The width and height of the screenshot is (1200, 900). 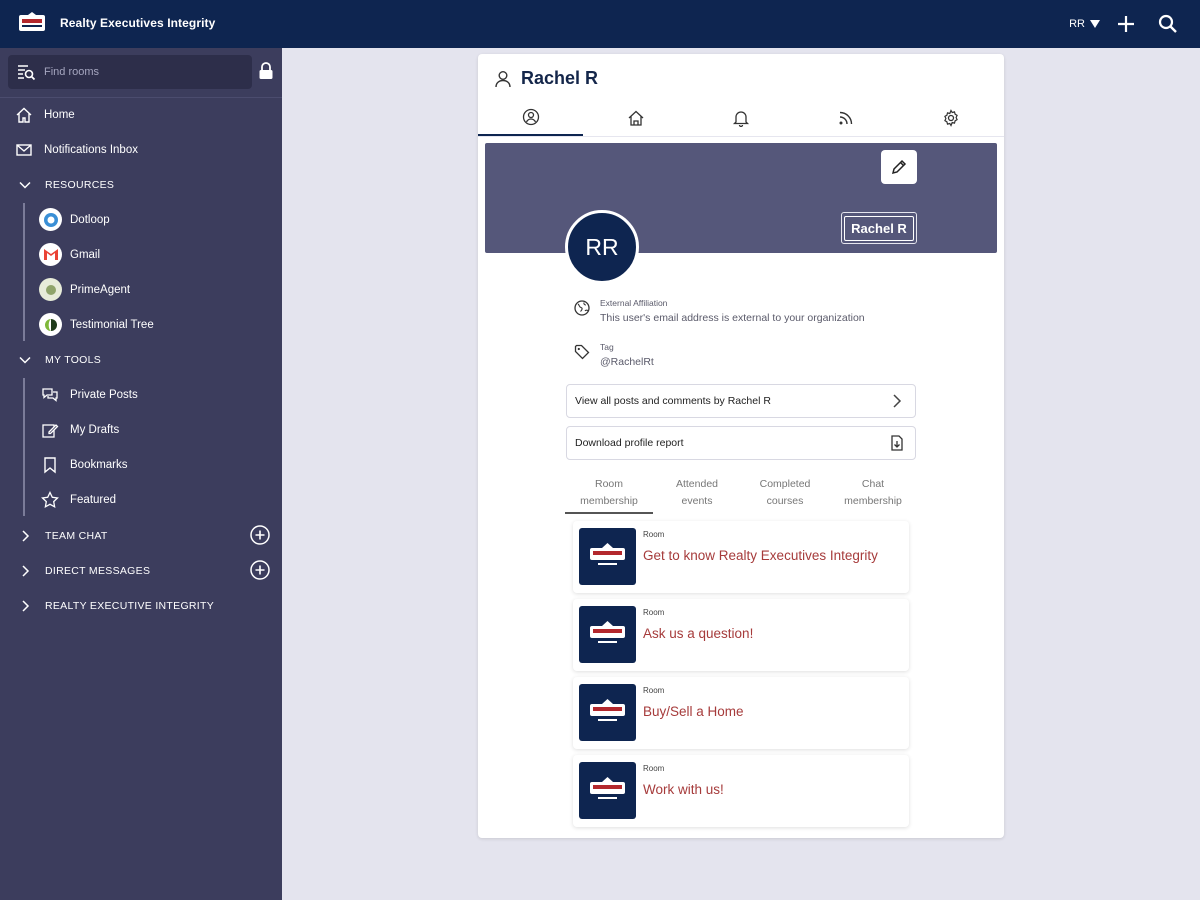 What do you see at coordinates (899, 167) in the screenshot?
I see `edit-profile-button` at bounding box center [899, 167].